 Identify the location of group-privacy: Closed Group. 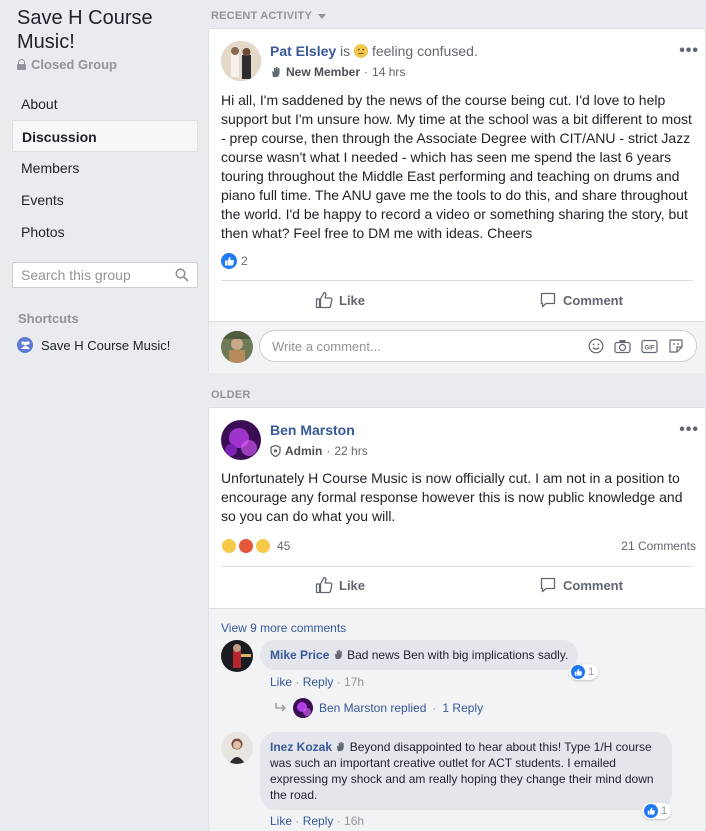
(67, 64).